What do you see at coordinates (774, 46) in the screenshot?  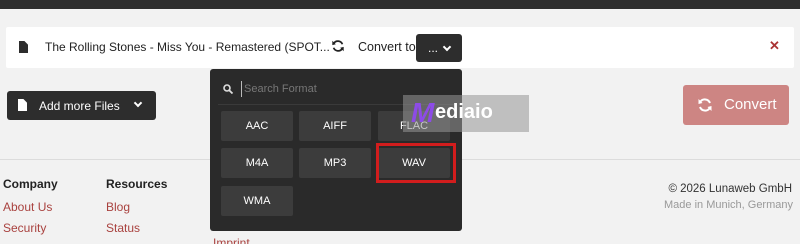 I see `close-icon: ✕` at bounding box center [774, 46].